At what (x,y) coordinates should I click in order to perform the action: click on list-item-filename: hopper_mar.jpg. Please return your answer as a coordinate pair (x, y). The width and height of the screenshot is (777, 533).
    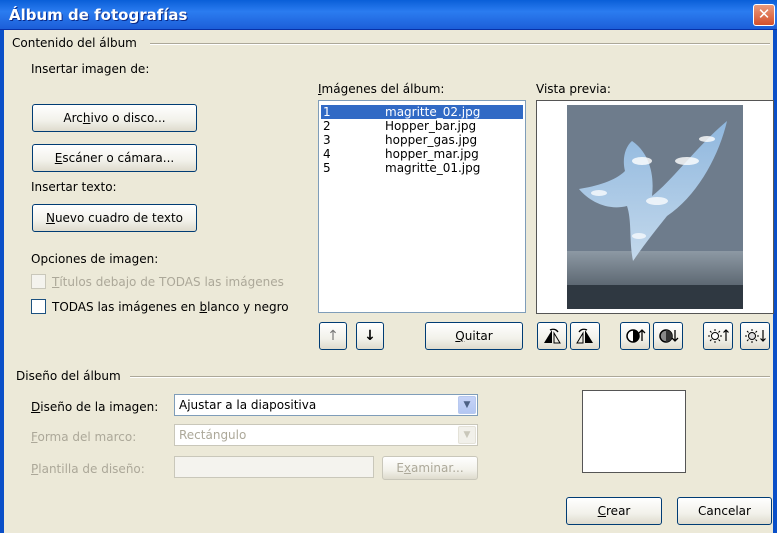
    Looking at the image, I should click on (432, 154).